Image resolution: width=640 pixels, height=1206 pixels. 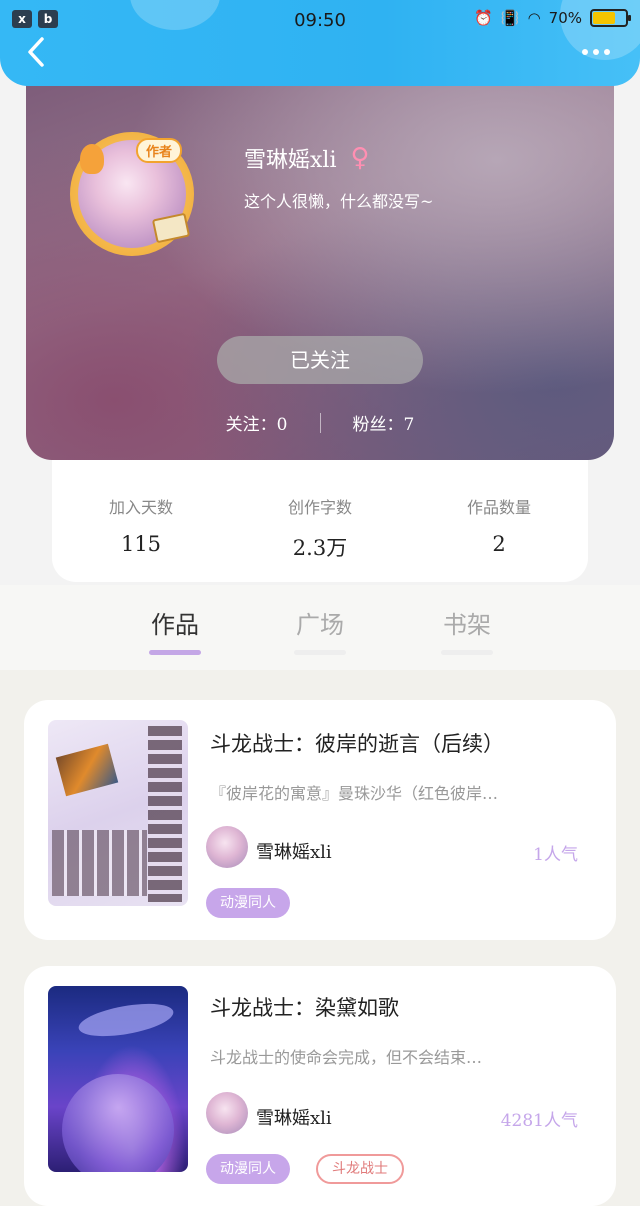 I want to click on divider, so click(x=320, y=422).